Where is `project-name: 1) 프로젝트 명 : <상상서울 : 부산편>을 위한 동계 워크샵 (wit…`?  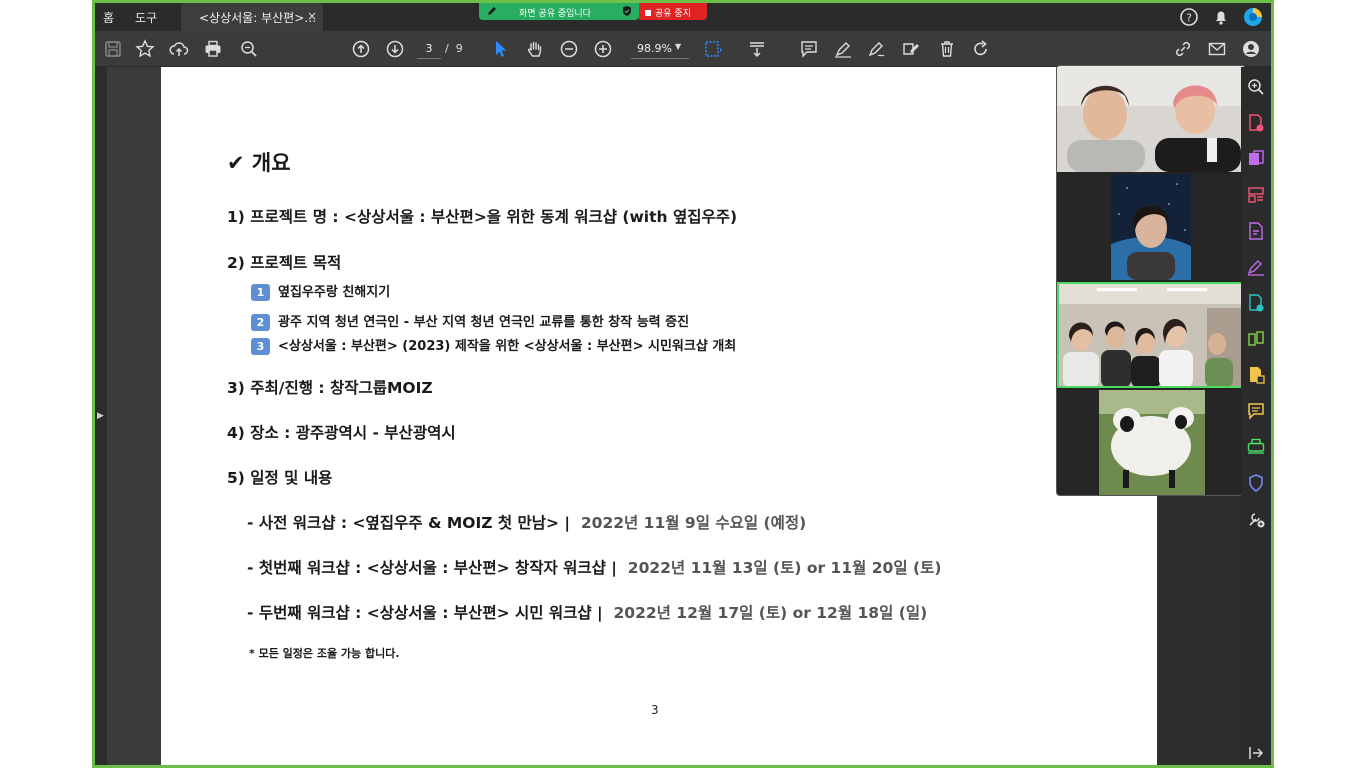
project-name: 1) 프로젝트 명 : <상상서울 : 부산편>을 위한 동계 워크샵 (wit… is located at coordinates (482, 217).